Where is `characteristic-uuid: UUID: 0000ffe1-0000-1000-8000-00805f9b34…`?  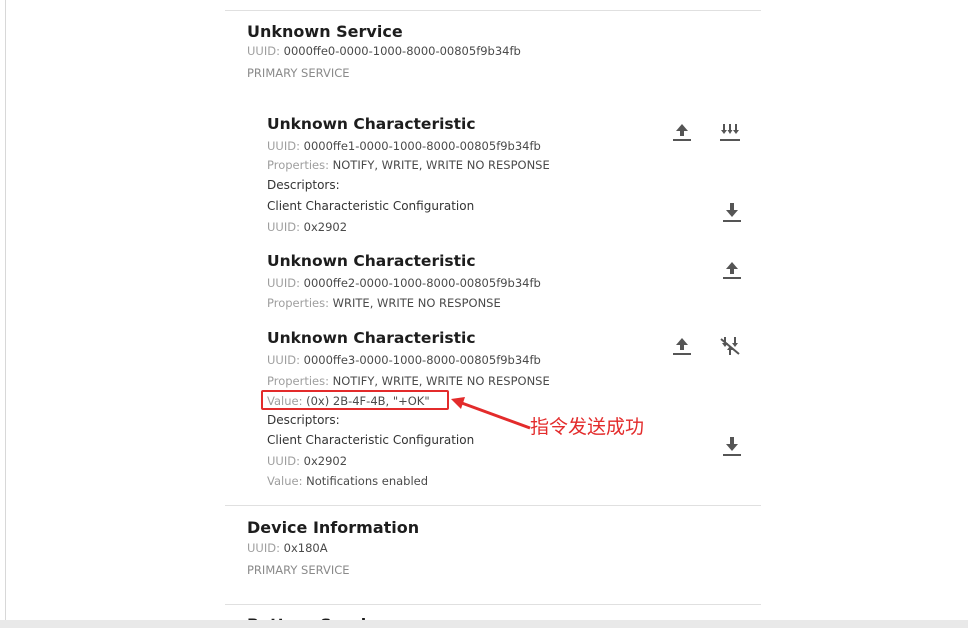 characteristic-uuid: UUID: 0000ffe1-0000-1000-8000-00805f9b34… is located at coordinates (404, 146).